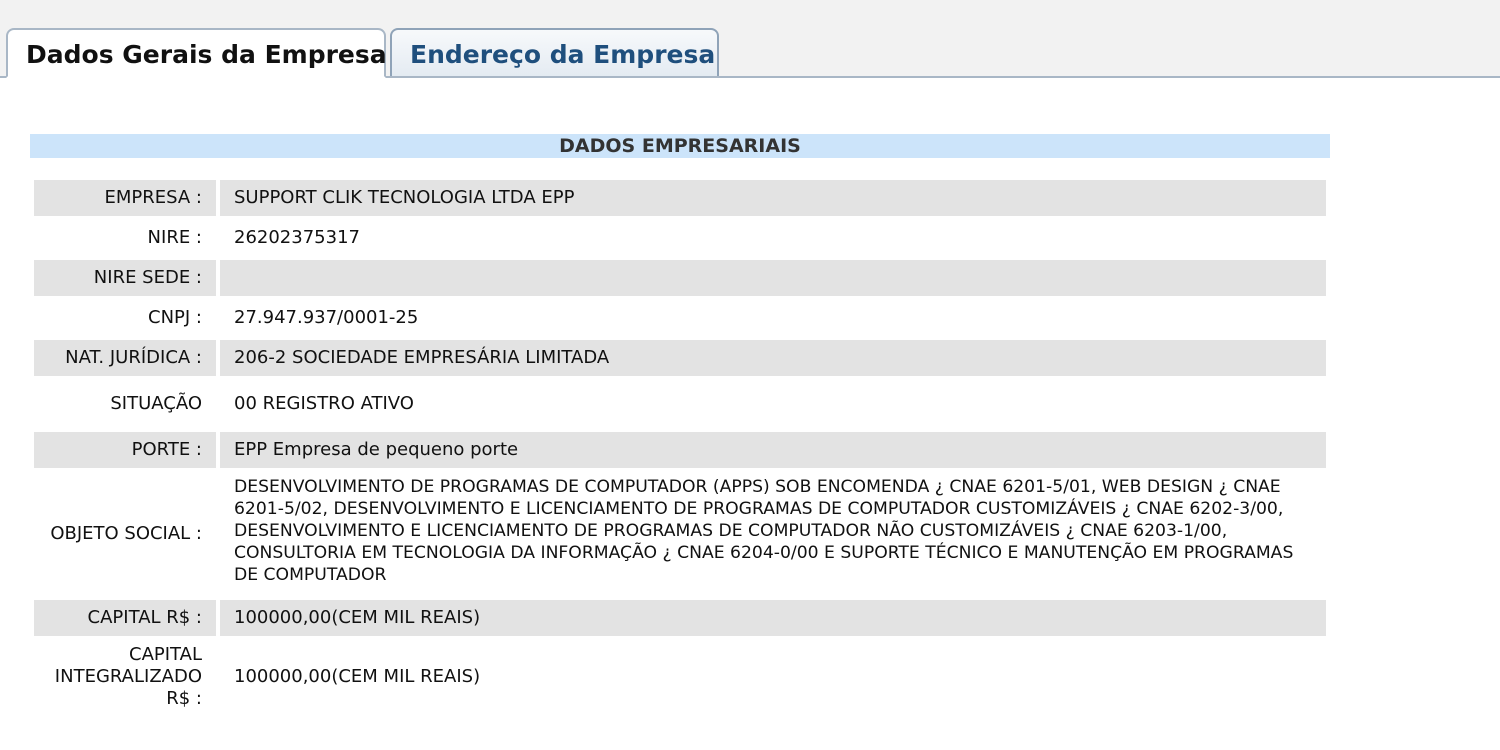 The width and height of the screenshot is (1500, 750). What do you see at coordinates (125, 358) in the screenshot?
I see `field-label: NAT. JURÍDICA :` at bounding box center [125, 358].